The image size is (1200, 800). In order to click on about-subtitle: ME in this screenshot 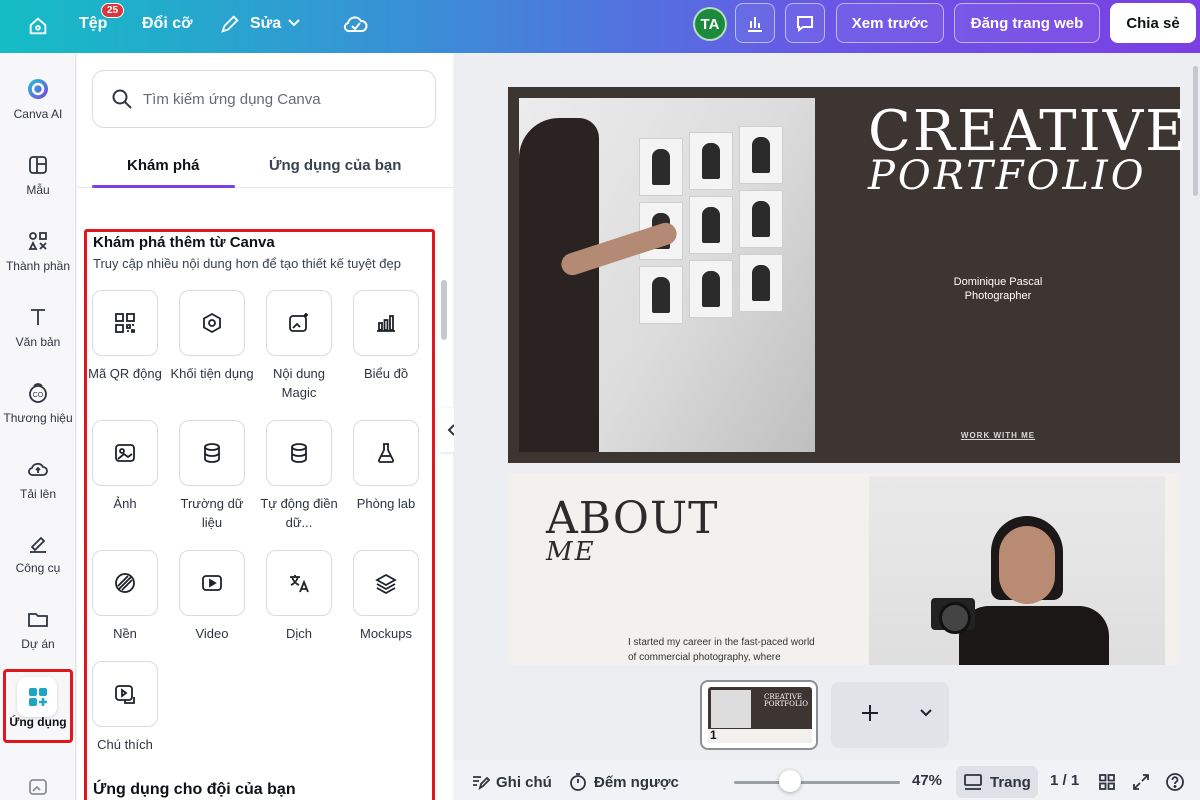, I will do `click(571, 552)`.